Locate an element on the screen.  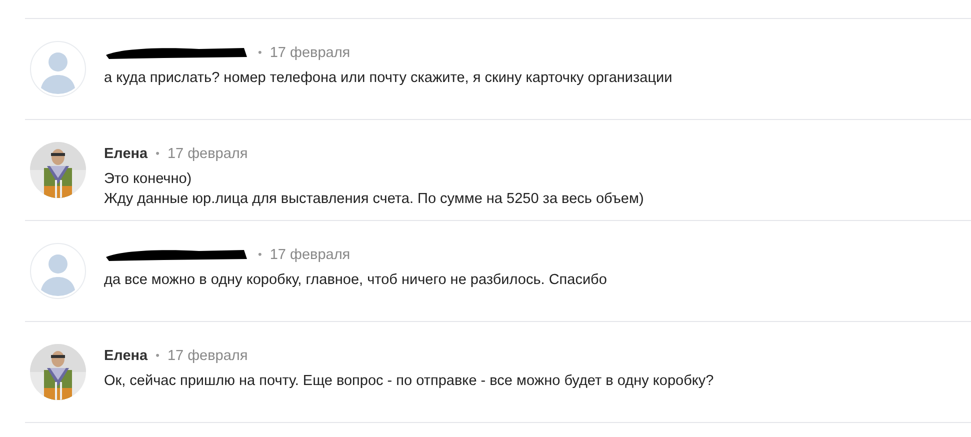
comment-text: Ок, сейчас пришлю на почту. Еще вопрос - по отправке - все можно будет в одну коробку? is located at coordinates (409, 381).